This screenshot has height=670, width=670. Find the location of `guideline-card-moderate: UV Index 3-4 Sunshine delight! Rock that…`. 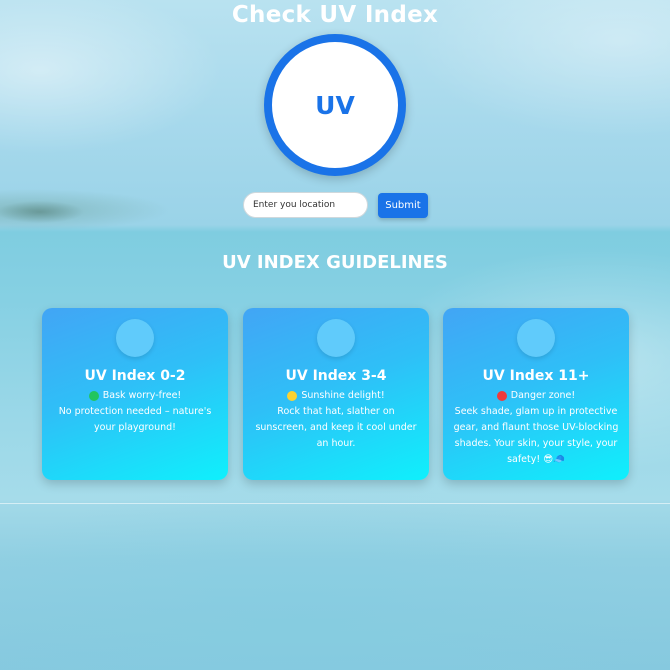

guideline-card-moderate: UV Index 3-4 Sunshine delight! Rock that… is located at coordinates (336, 394).